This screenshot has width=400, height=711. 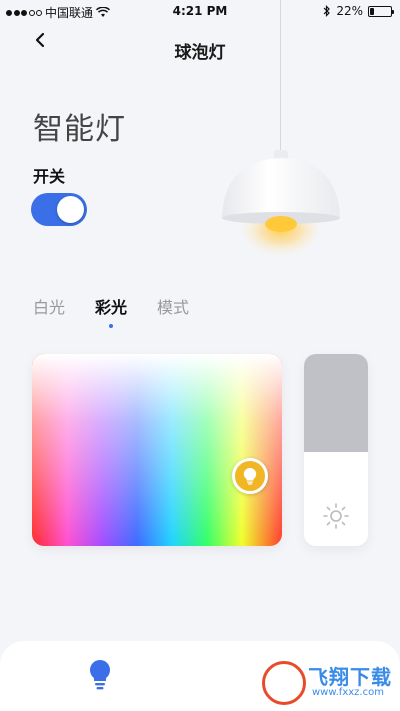 I want to click on tab-white-light: 白光, so click(x=49, y=306).